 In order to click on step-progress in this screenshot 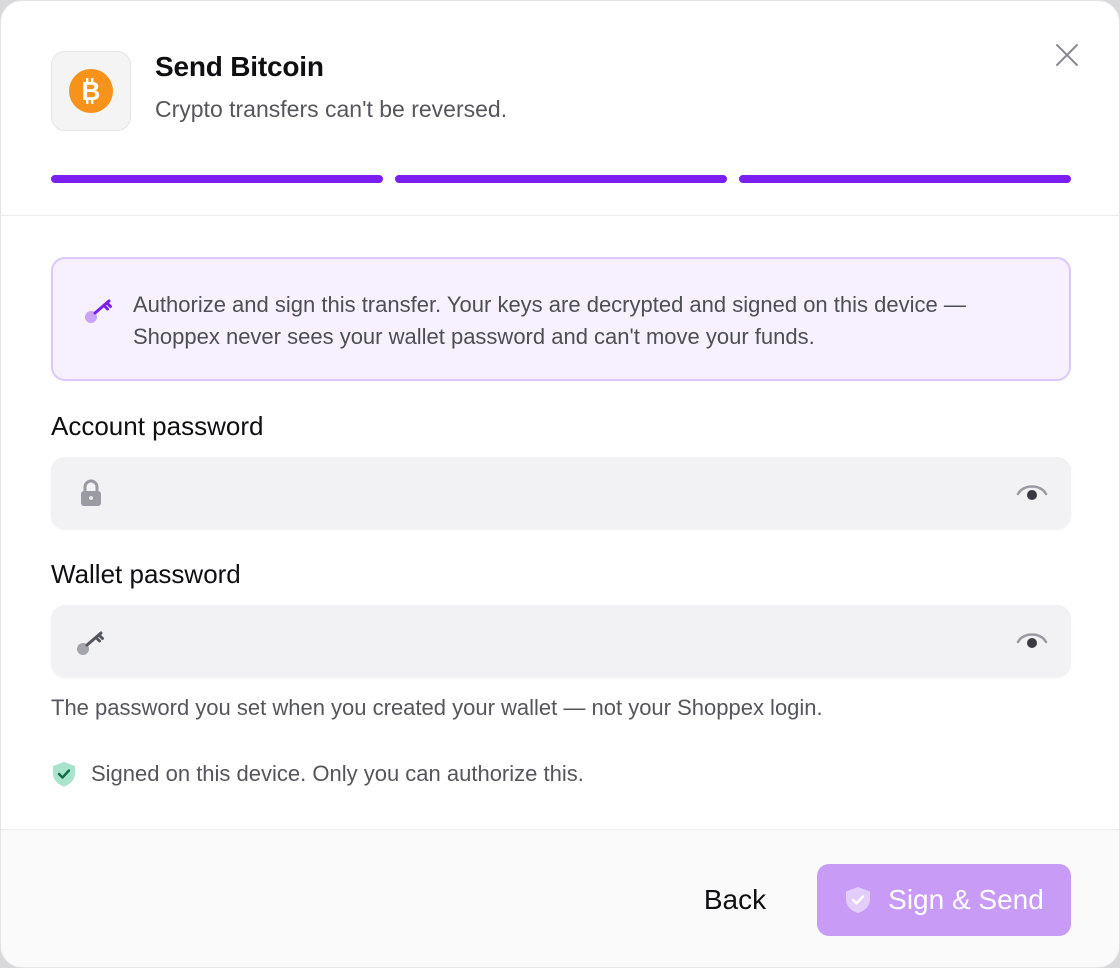, I will do `click(561, 179)`.